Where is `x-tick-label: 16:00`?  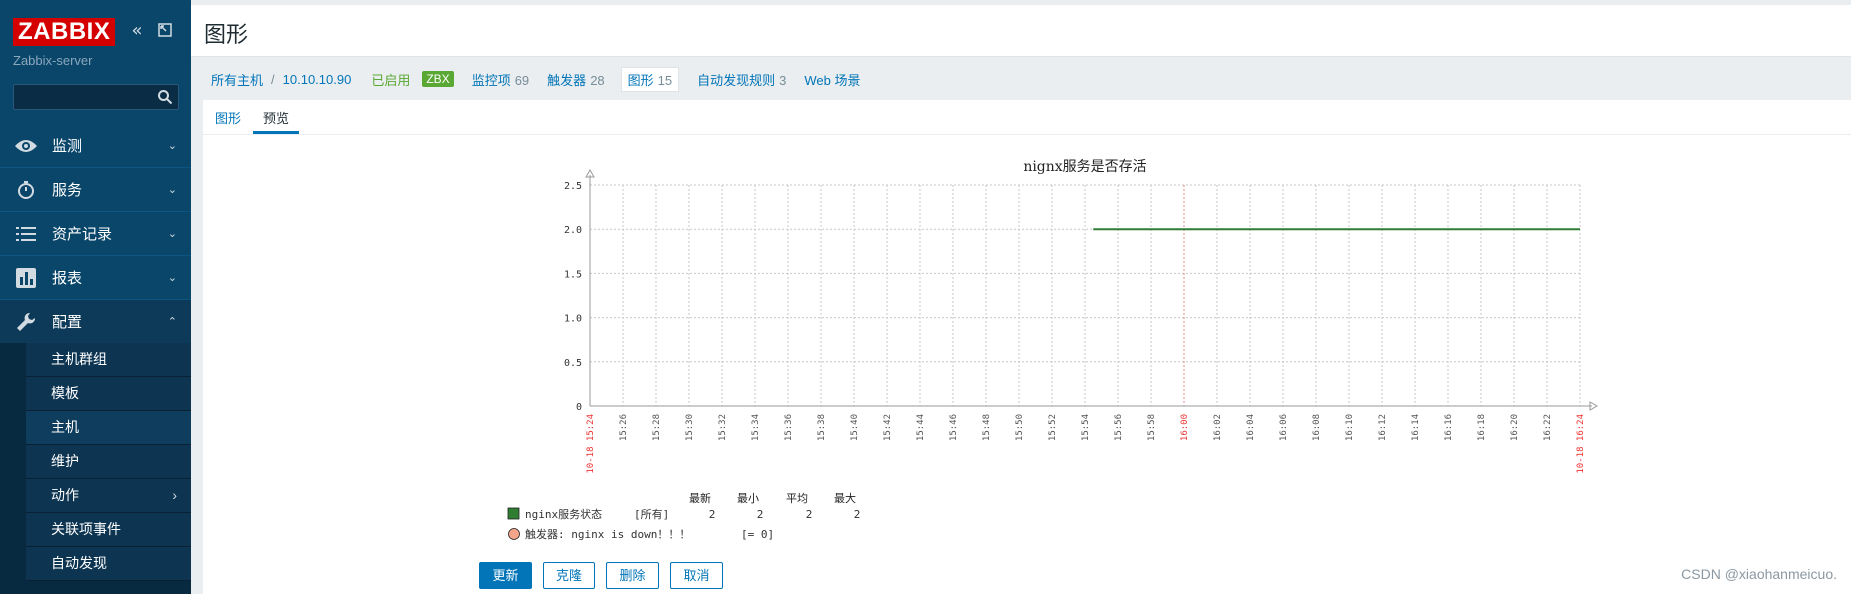 x-tick-label: 16:00 is located at coordinates (1185, 427).